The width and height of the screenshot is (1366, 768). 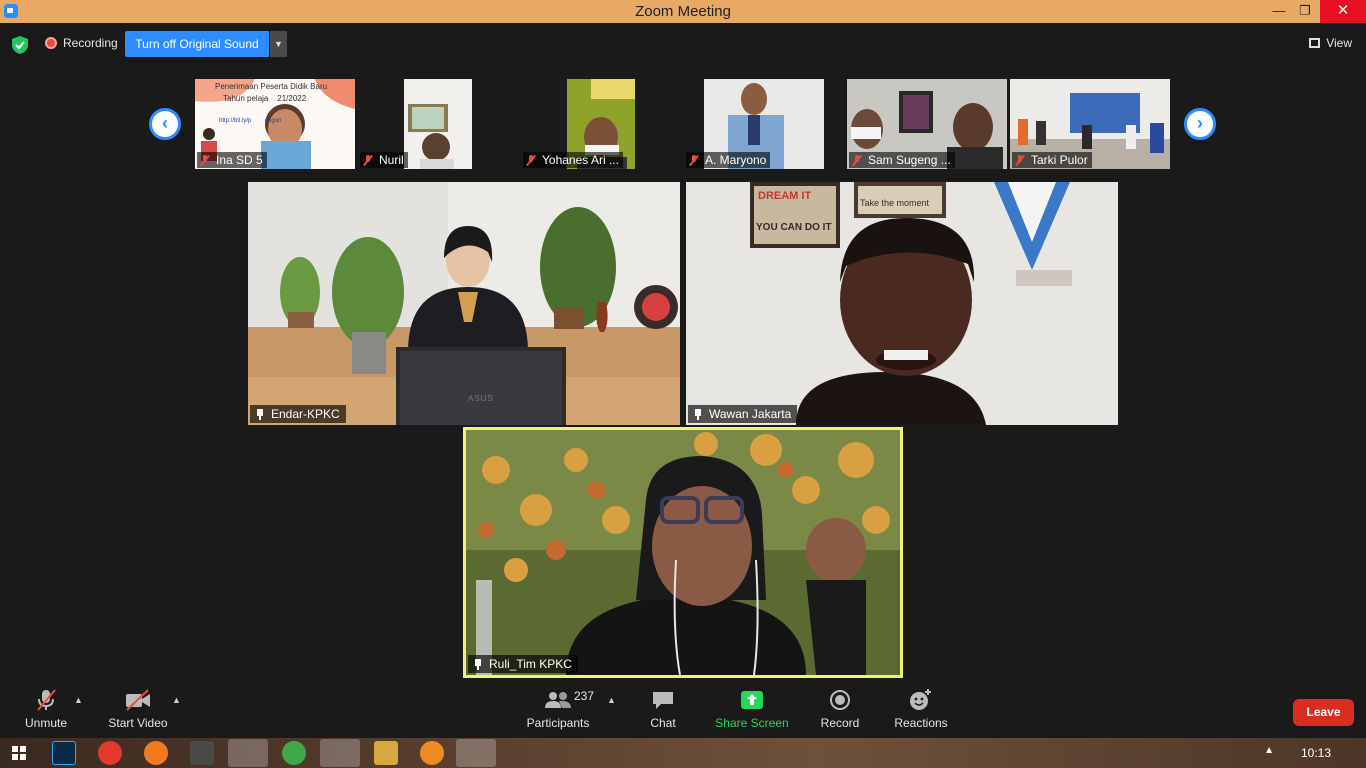 I want to click on chat-label: Chat, so click(x=663, y=723).